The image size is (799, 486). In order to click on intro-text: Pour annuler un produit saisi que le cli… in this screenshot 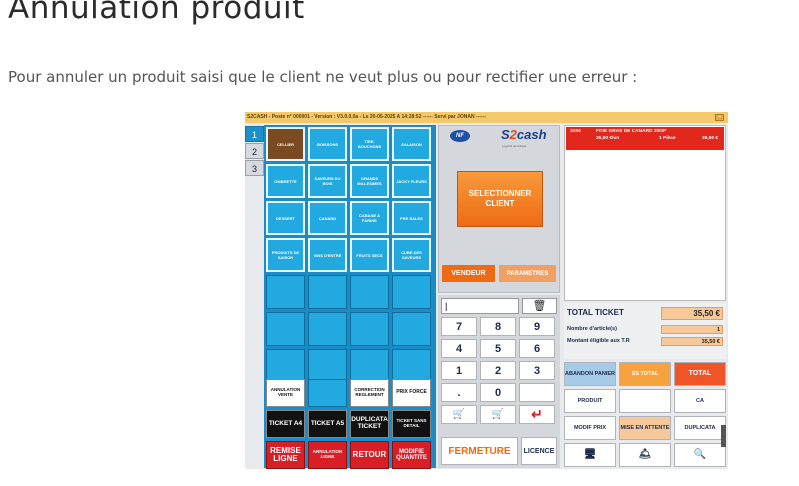, I will do `click(323, 77)`.